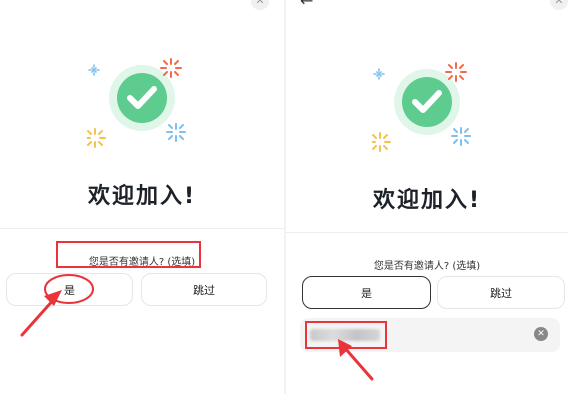 The width and height of the screenshot is (568, 394). I want to click on back-arrow-icon: ←, so click(306, 5).